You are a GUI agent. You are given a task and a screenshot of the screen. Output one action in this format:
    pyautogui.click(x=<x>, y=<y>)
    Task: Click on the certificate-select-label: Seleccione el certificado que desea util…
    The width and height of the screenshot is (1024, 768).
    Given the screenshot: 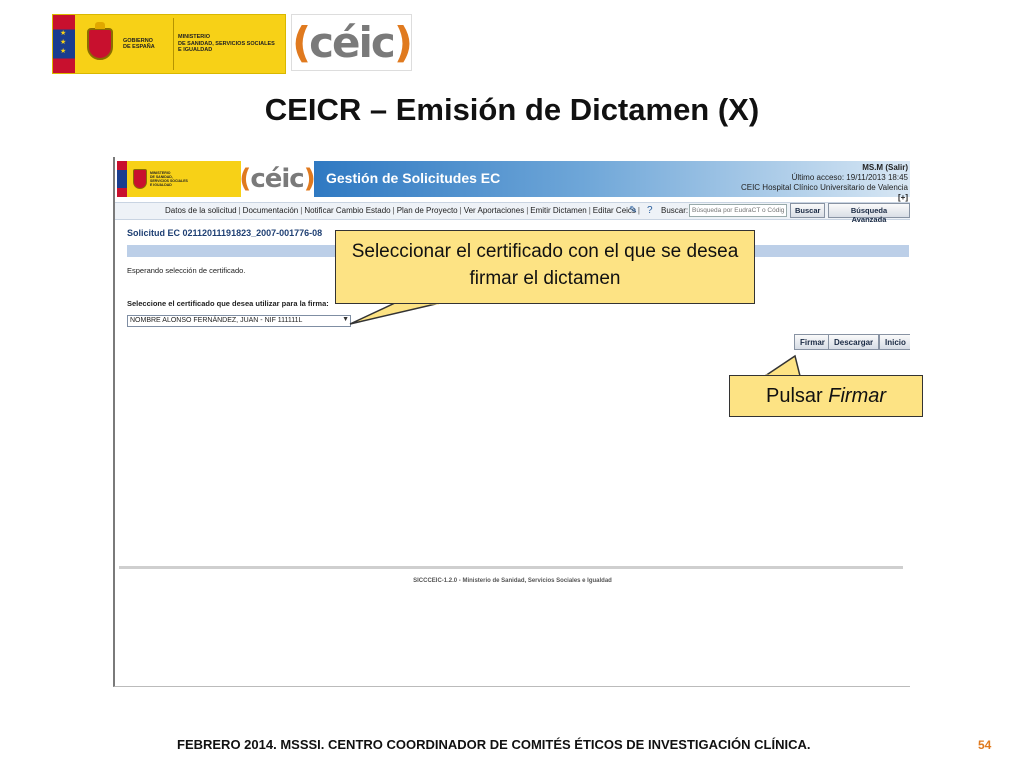 What is the action you would take?
    pyautogui.click(x=228, y=303)
    